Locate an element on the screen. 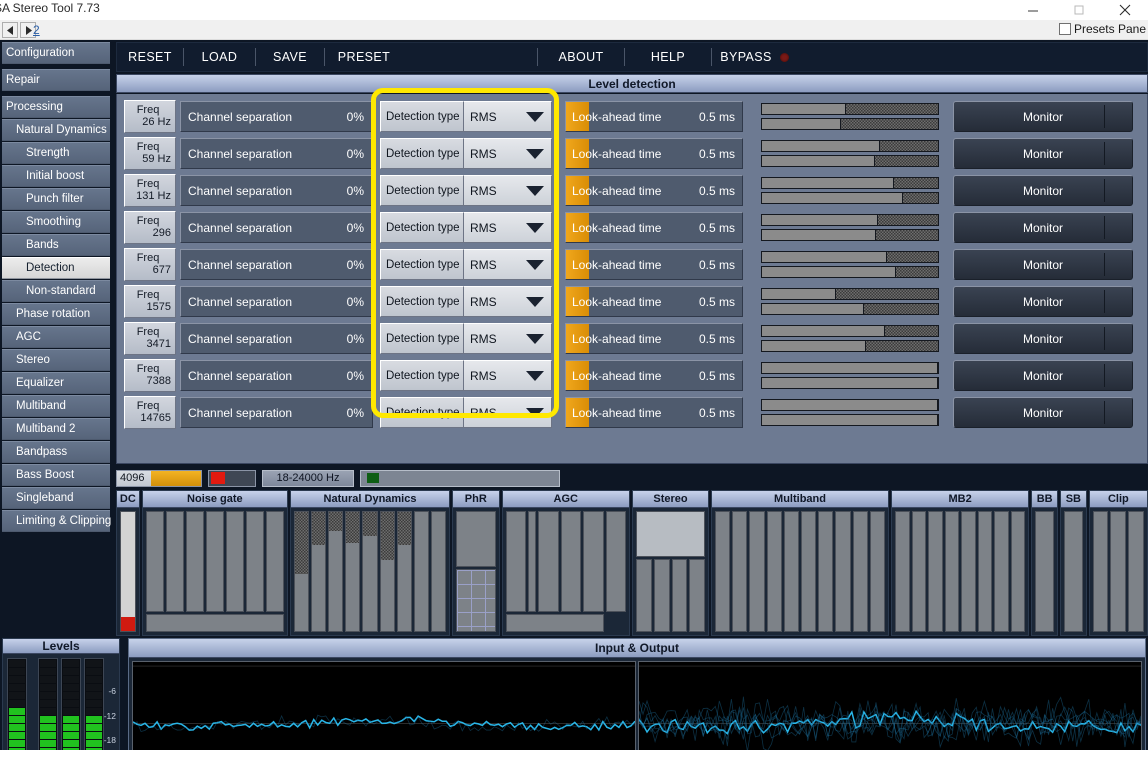  module-panel-natural-dynamics: Natural Dynamics is located at coordinates (370, 563).